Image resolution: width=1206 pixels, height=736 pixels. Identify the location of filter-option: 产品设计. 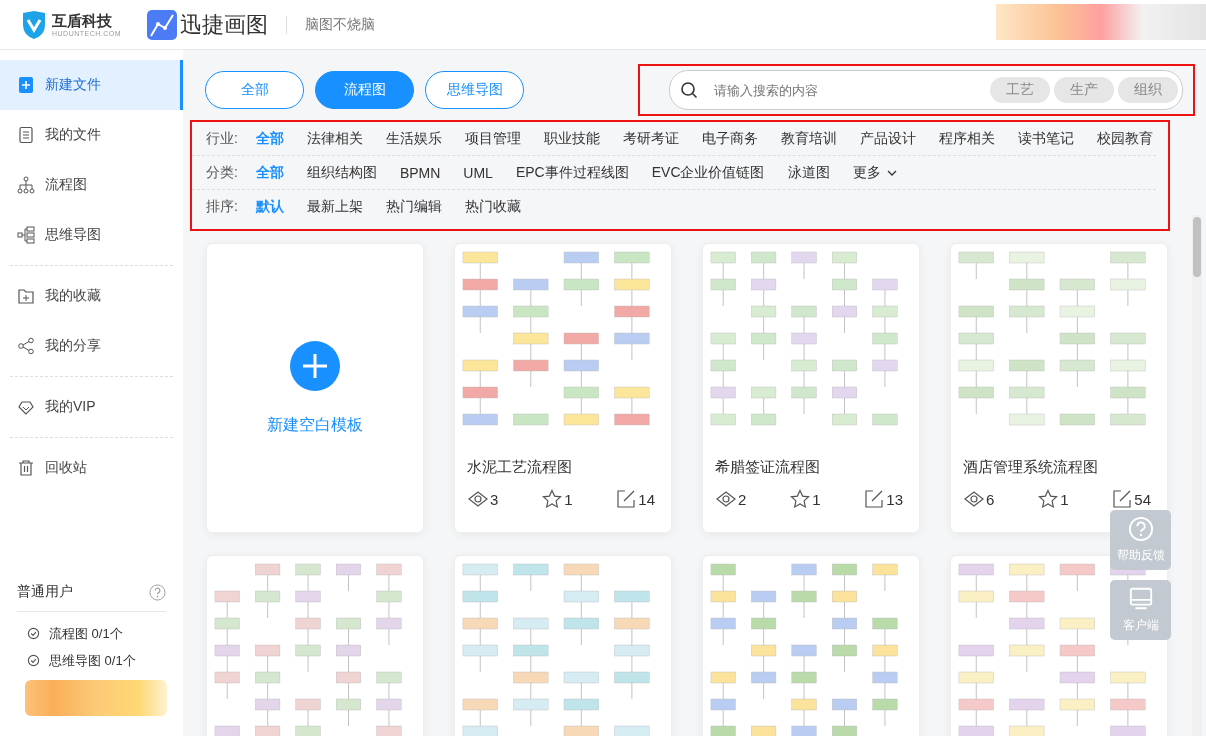
(887, 138).